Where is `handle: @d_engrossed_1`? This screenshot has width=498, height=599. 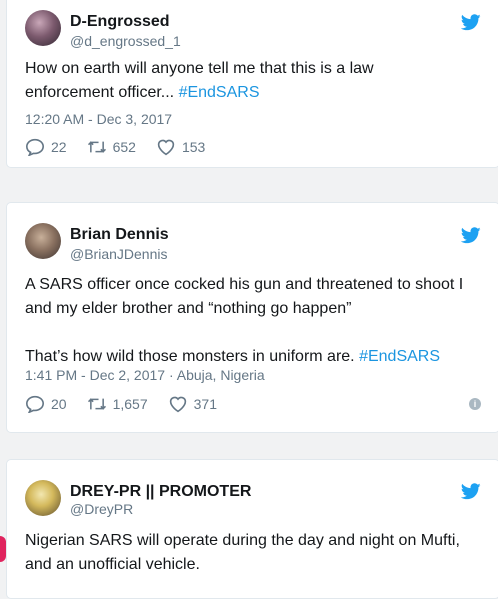 handle: @d_engrossed_1 is located at coordinates (125, 41).